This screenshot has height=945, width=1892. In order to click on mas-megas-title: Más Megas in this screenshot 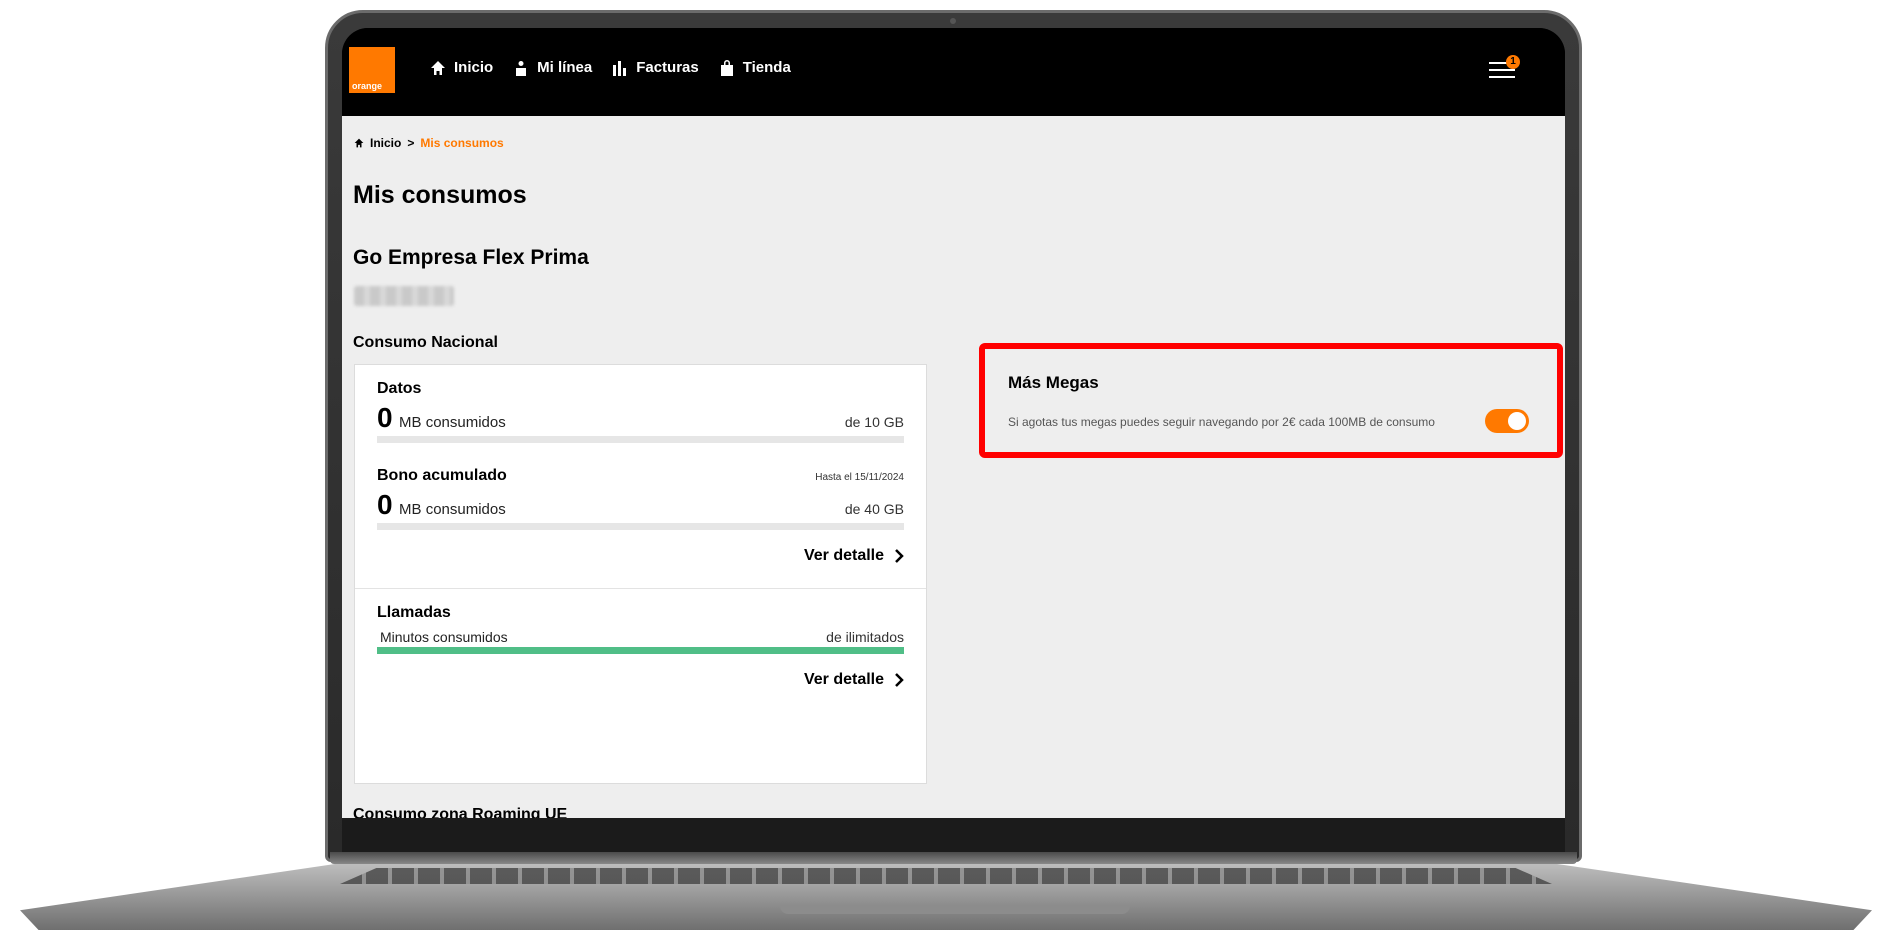, I will do `click(1053, 382)`.